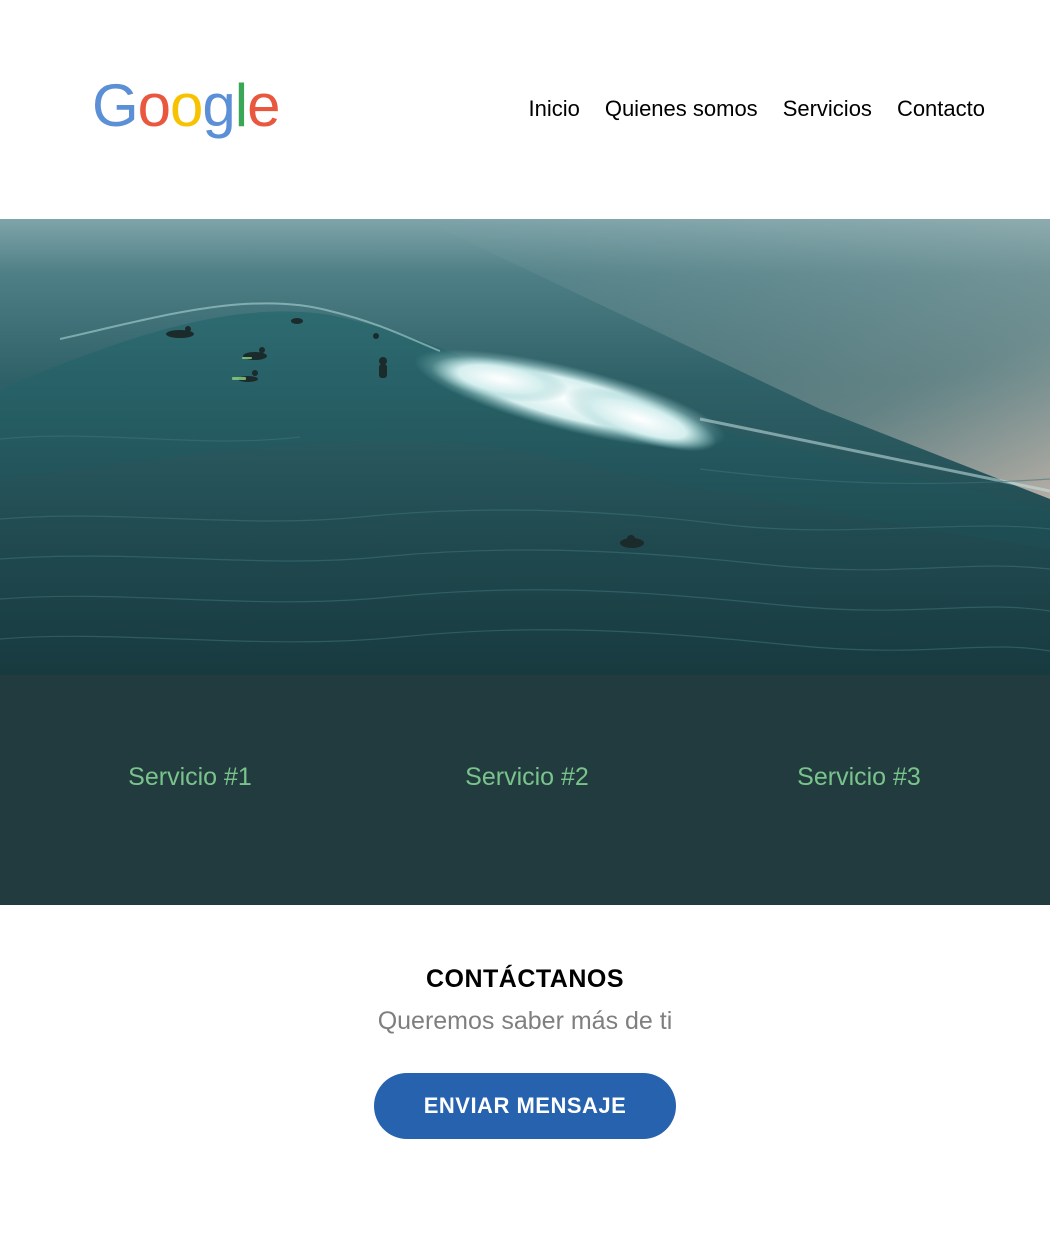 Image resolution: width=1050 pixels, height=1251 pixels. What do you see at coordinates (525, 1106) in the screenshot?
I see `send-message-button: ENVIAR MENSAJE` at bounding box center [525, 1106].